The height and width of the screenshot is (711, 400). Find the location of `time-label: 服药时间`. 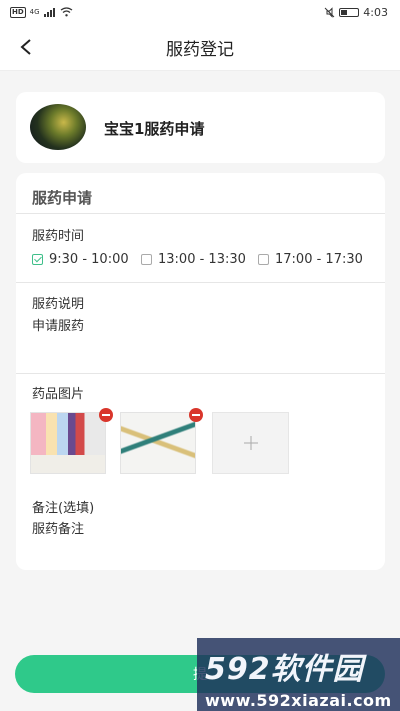

time-label: 服药时间 is located at coordinates (58, 236).